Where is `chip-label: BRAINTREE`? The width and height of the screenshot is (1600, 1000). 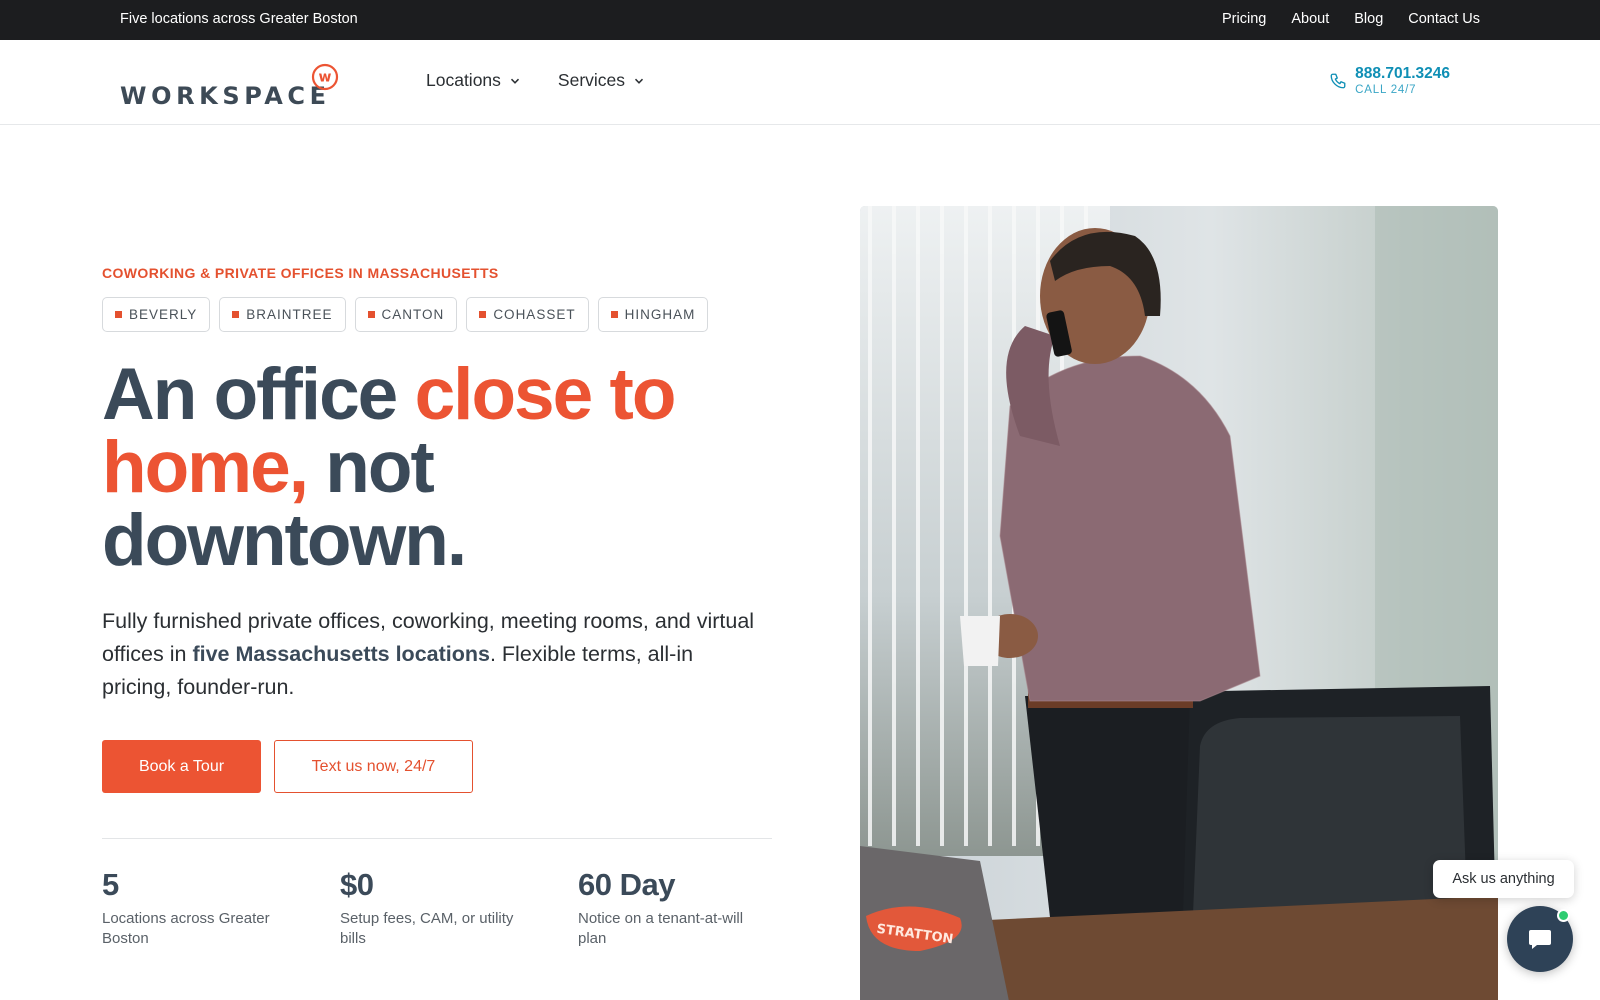
chip-label: BRAINTREE is located at coordinates (289, 314).